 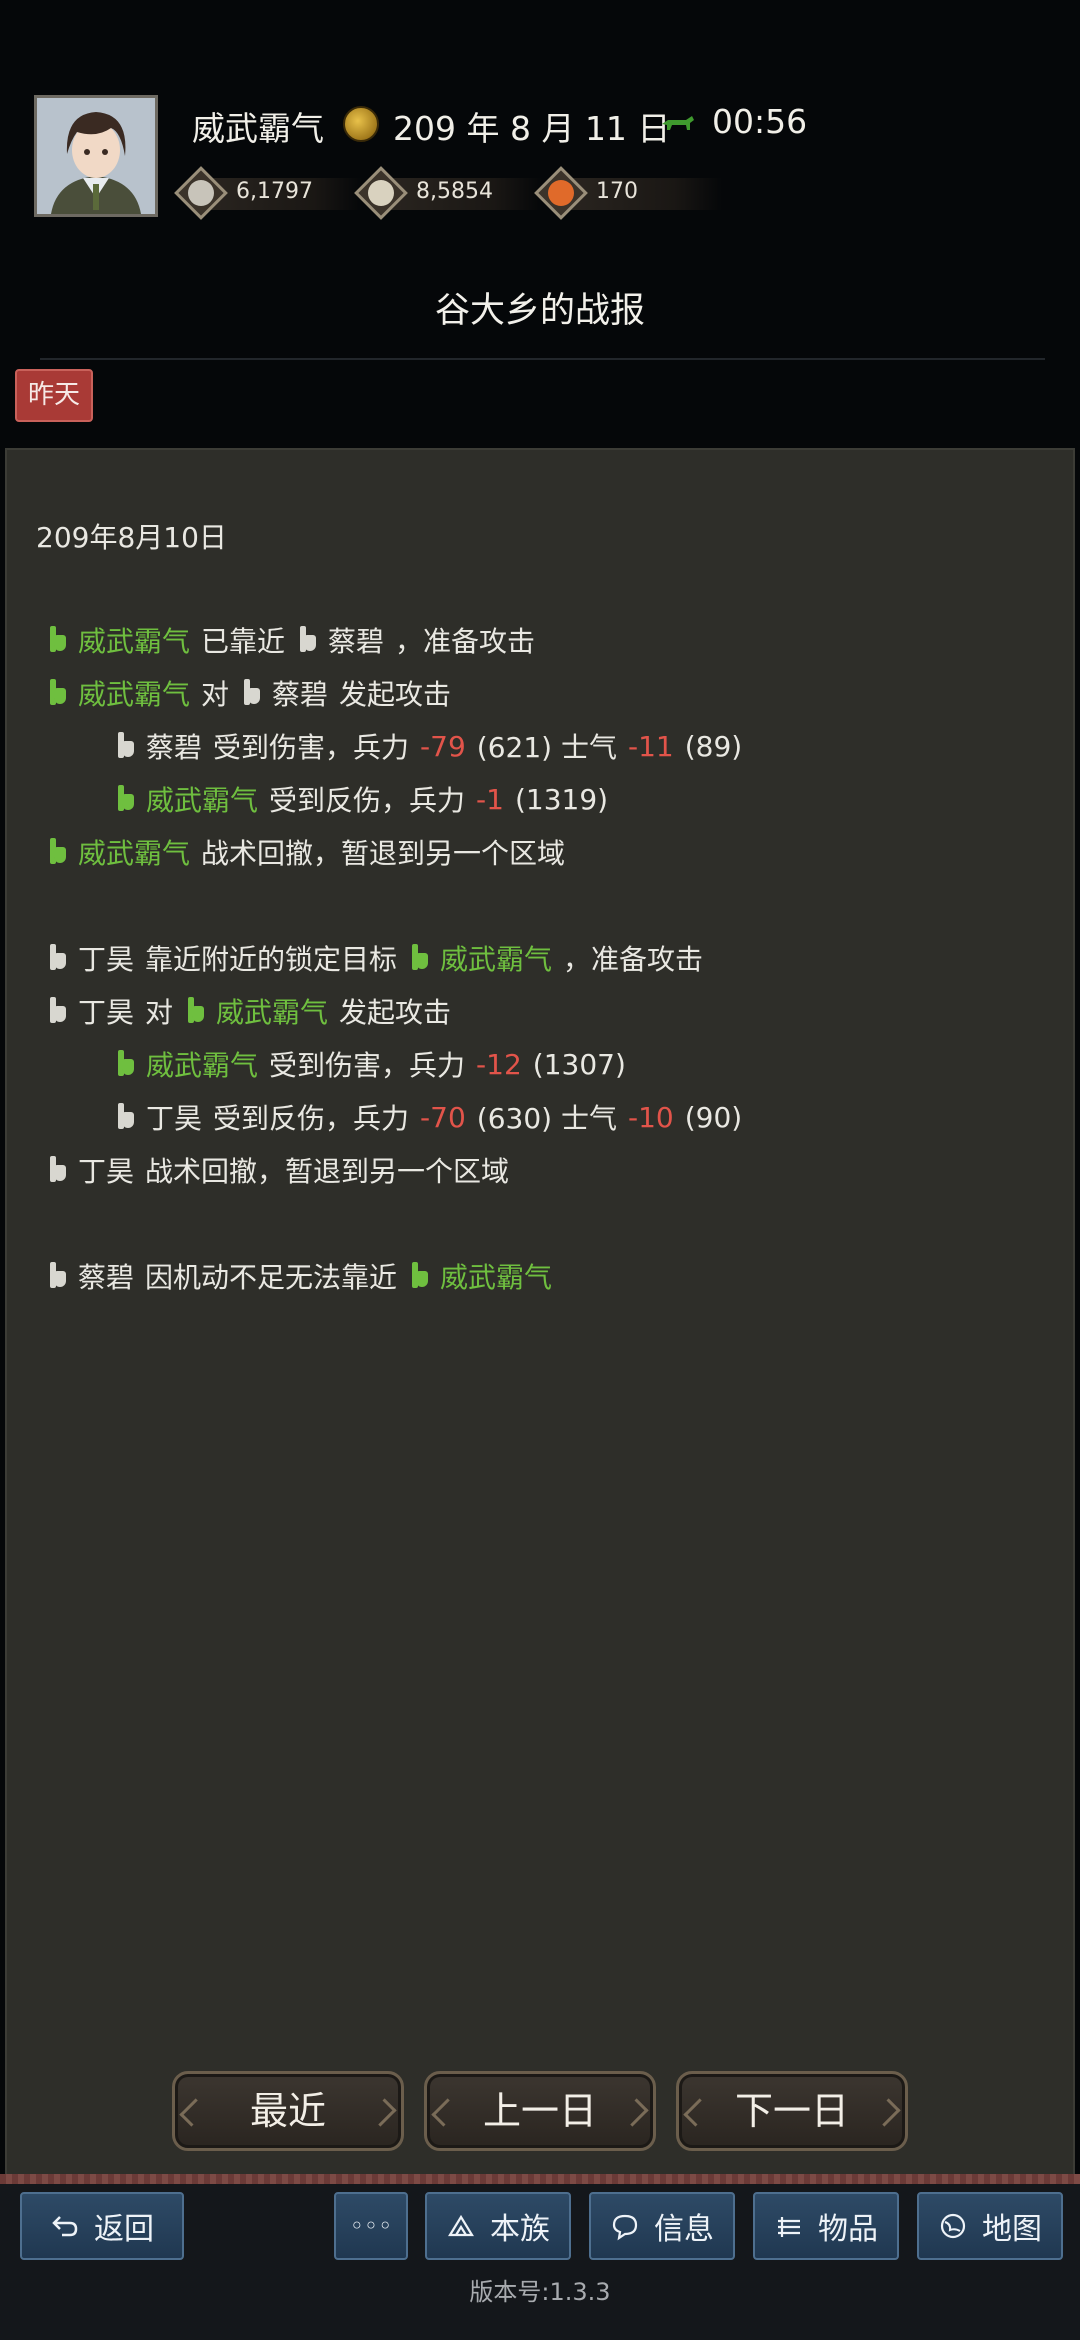 I want to click on clan-icon, so click(x=461, y=2225).